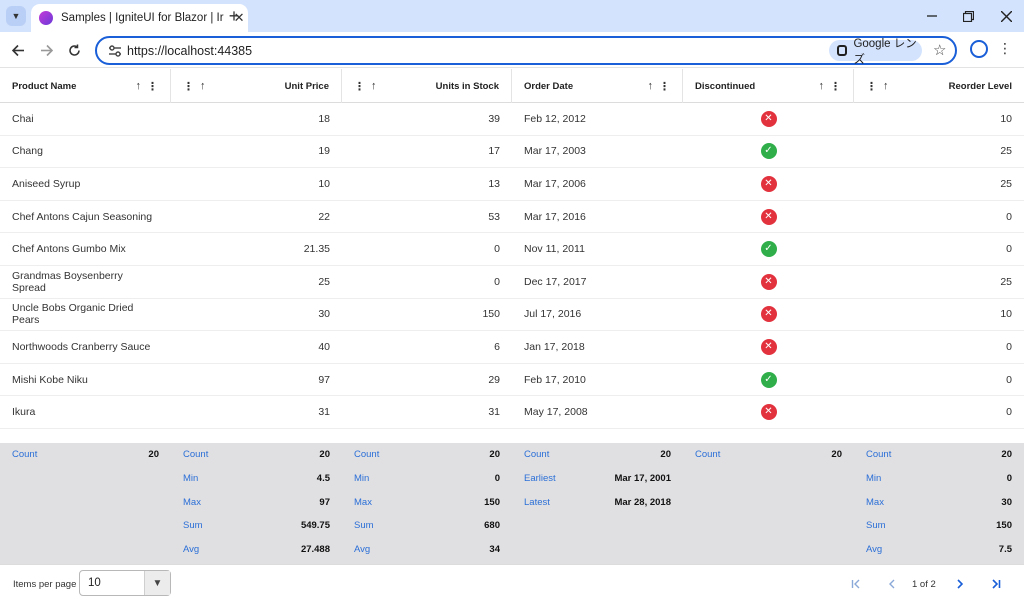 This screenshot has height=602, width=1024. Describe the element at coordinates (892, 584) in the screenshot. I see `previous-page-button` at that location.